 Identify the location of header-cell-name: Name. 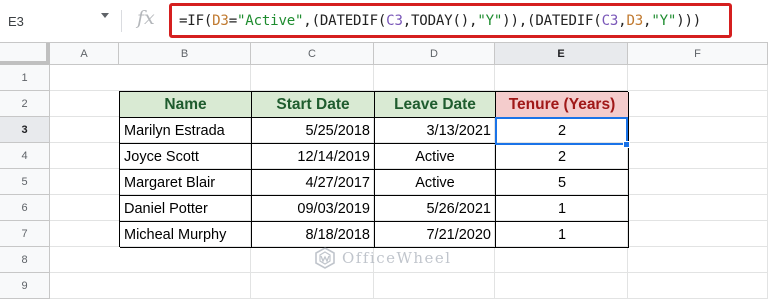
(186, 105).